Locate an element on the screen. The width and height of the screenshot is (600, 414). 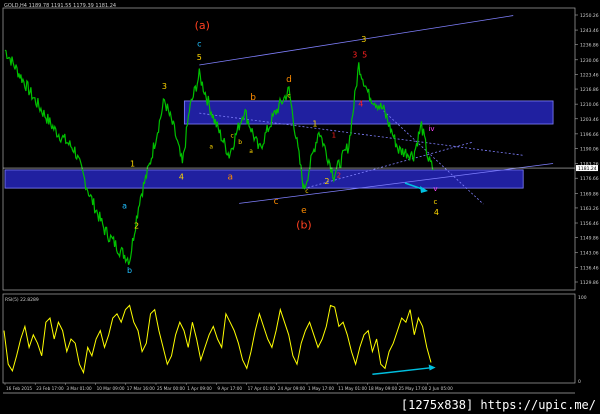
x-tick-label: 25 Mar 00:00 is located at coordinates (171, 388).